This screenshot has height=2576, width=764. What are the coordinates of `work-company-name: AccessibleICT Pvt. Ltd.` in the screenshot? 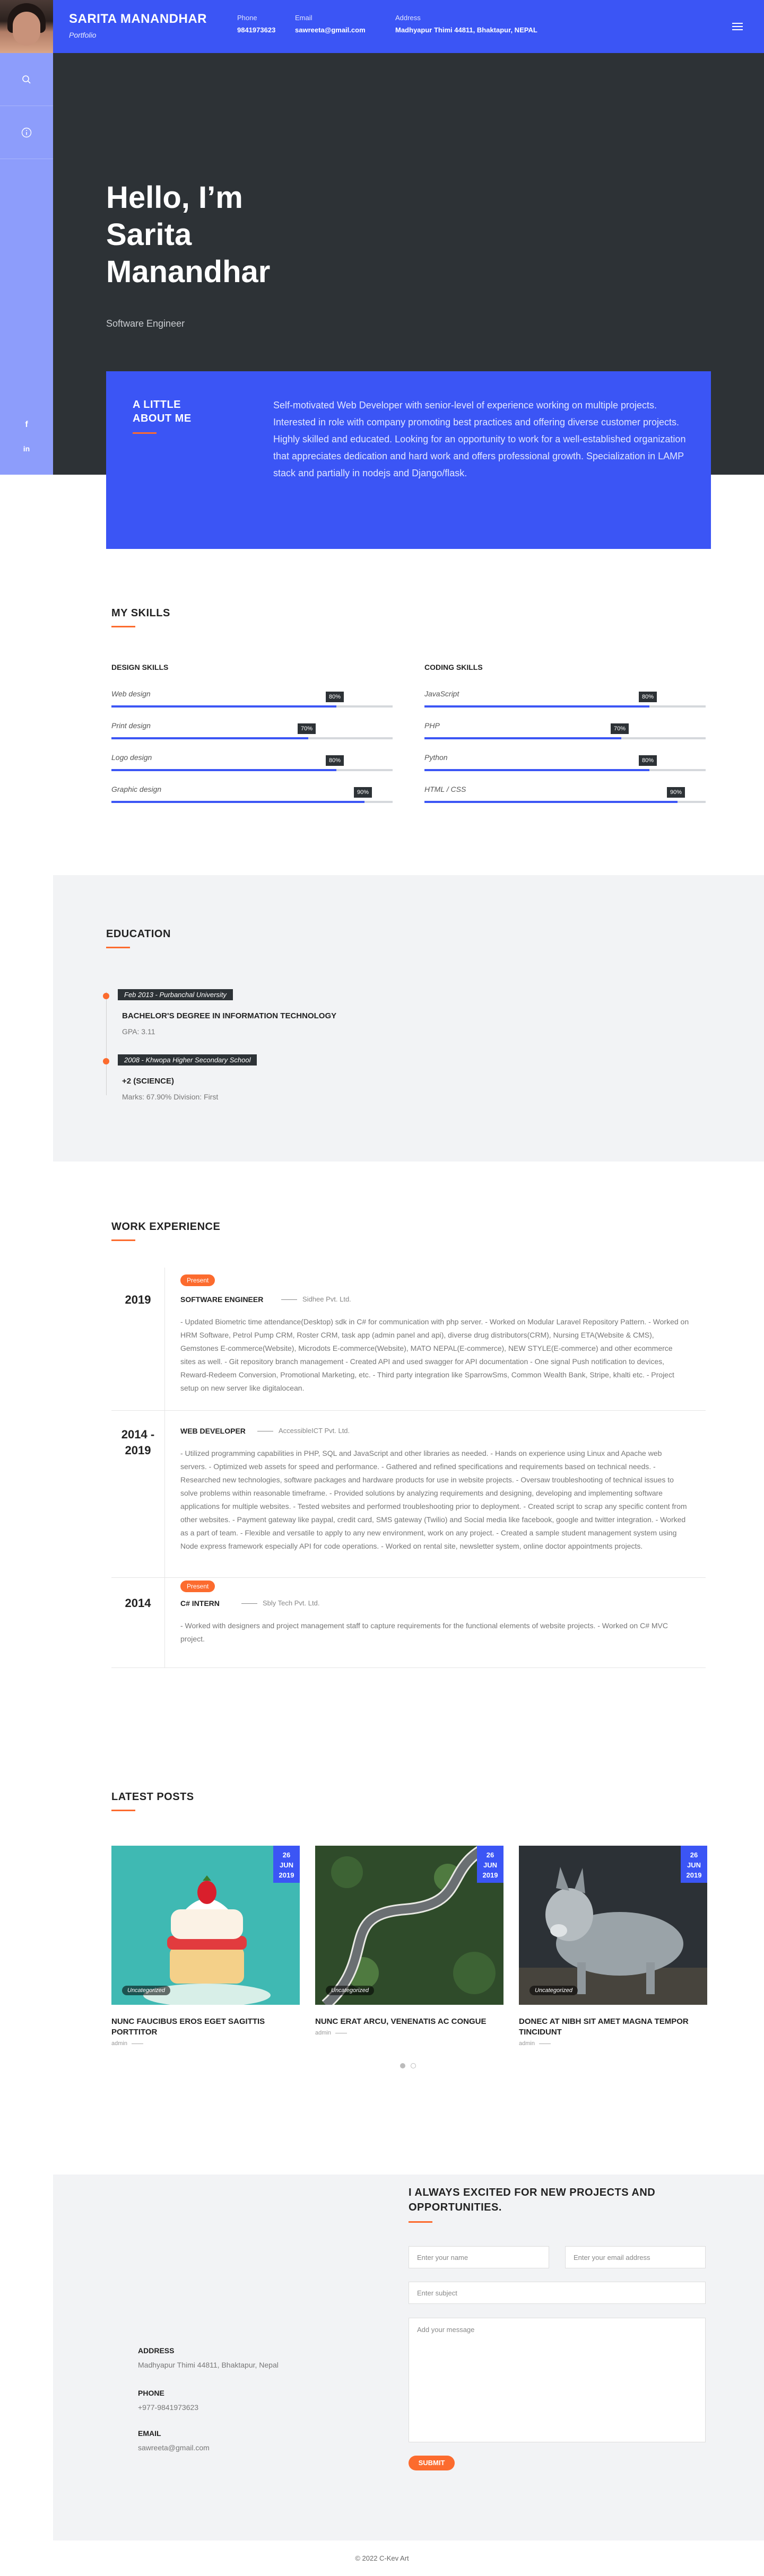 It's located at (314, 1431).